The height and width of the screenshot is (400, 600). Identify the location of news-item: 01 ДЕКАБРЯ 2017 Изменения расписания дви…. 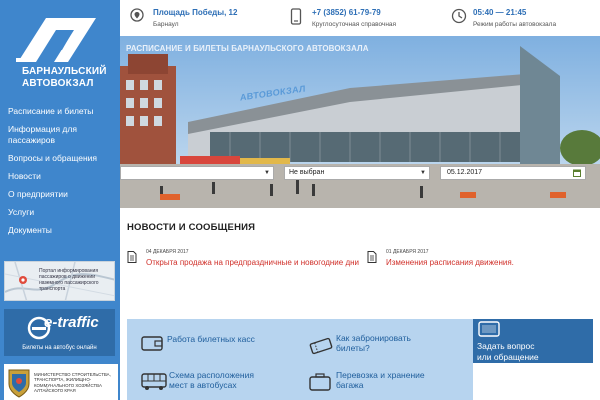
(450, 258).